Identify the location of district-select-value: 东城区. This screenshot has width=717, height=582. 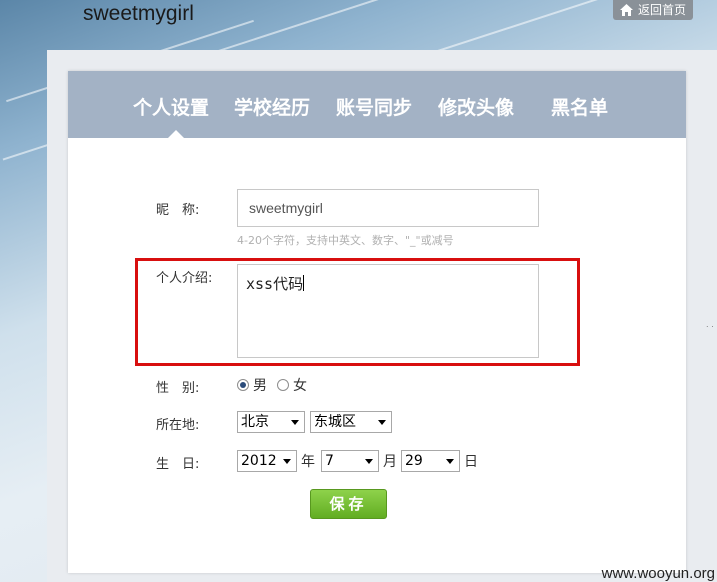
(335, 422).